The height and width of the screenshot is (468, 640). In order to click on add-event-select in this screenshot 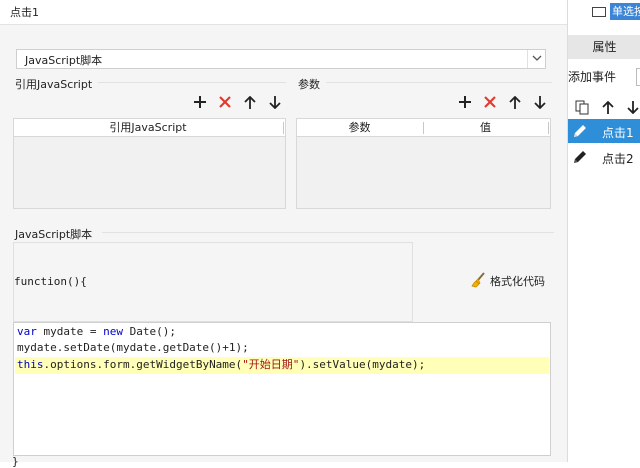, I will do `click(638, 77)`.